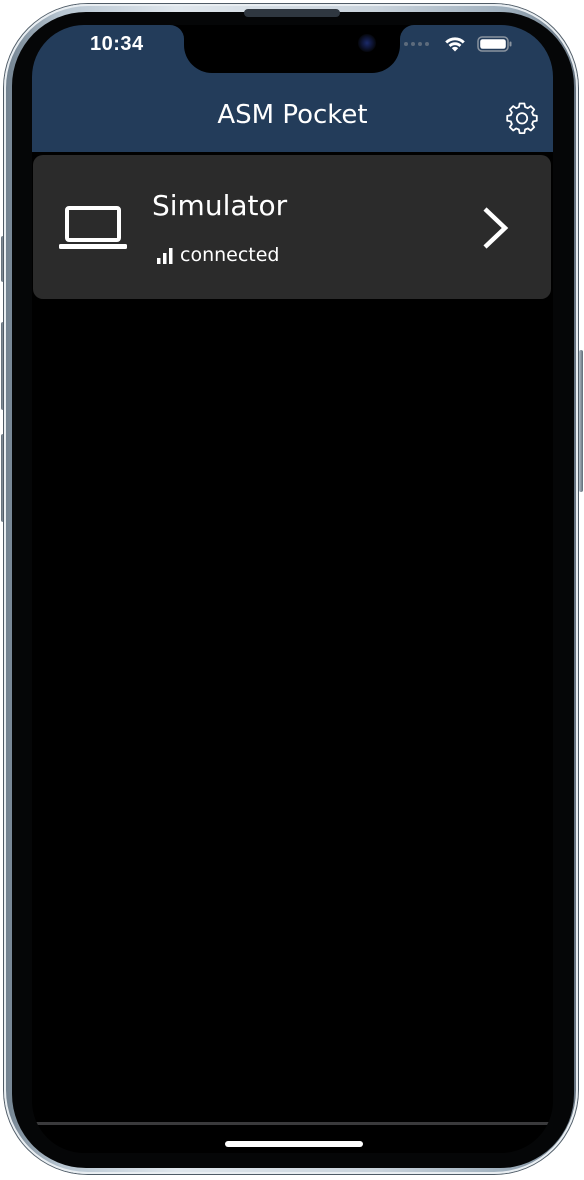  Describe the element at coordinates (367, 43) in the screenshot. I see `front-camera` at that location.